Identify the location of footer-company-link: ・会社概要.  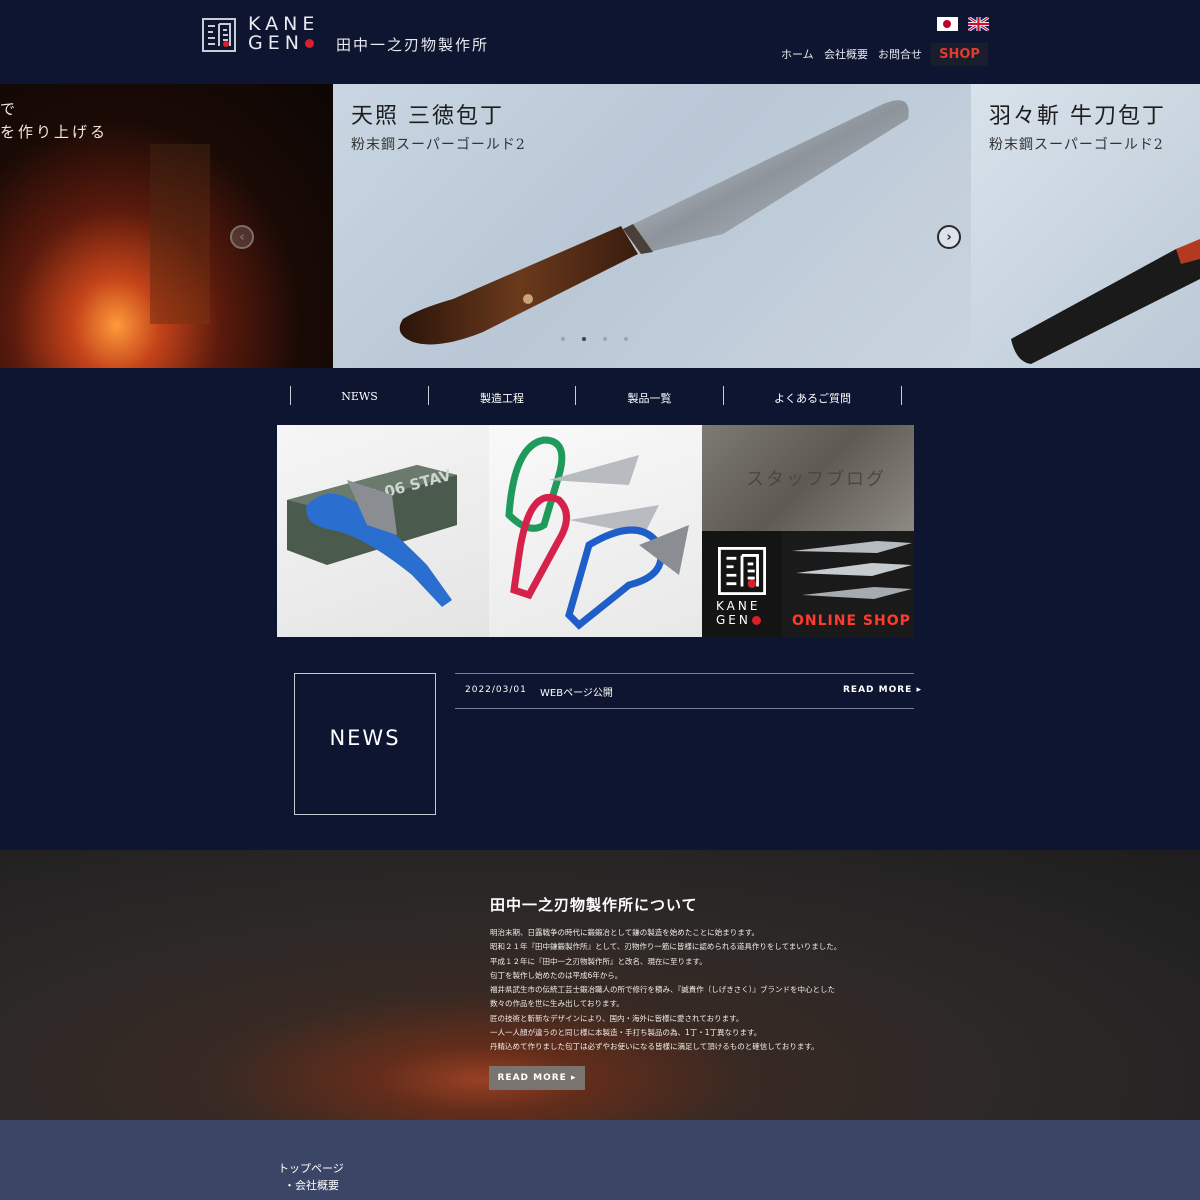
(311, 1185).